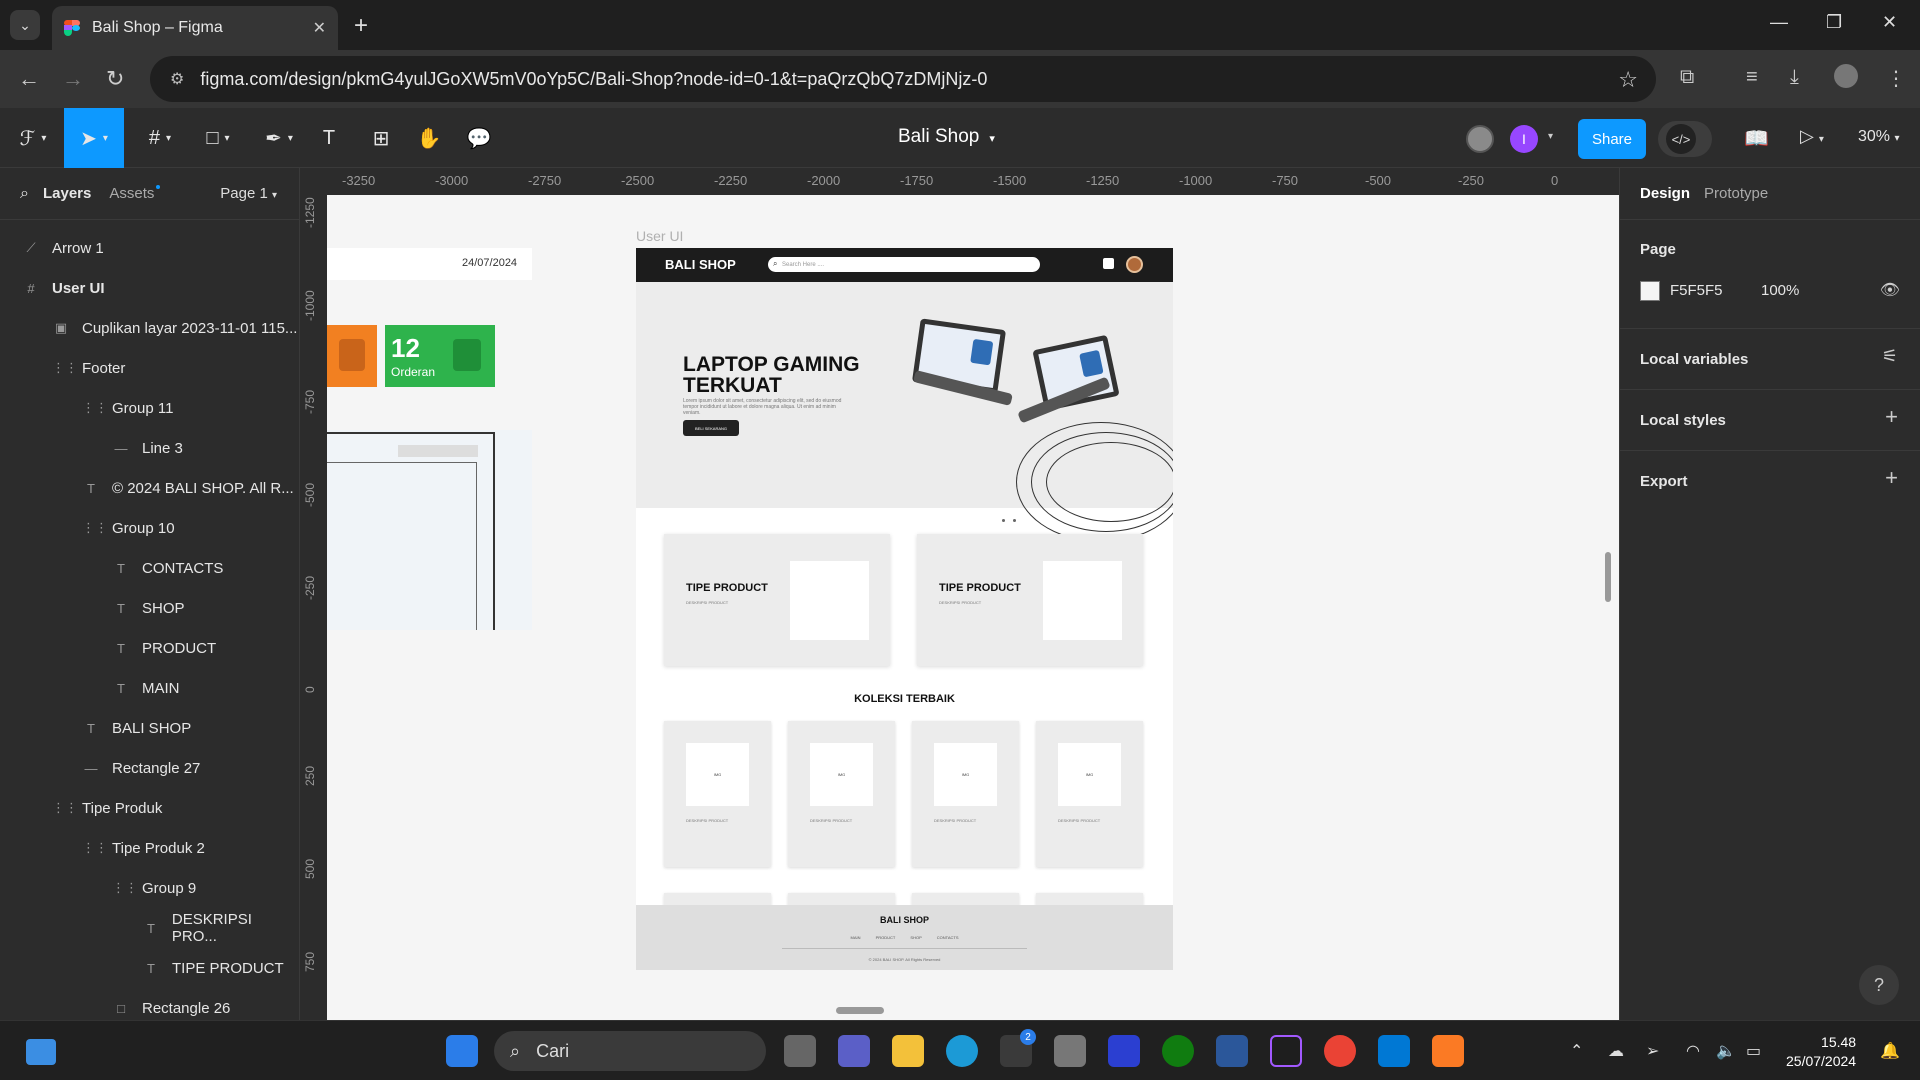 The image size is (1920, 1080). What do you see at coordinates (938, 136) in the screenshot?
I see `file-name: Bali Shop` at bounding box center [938, 136].